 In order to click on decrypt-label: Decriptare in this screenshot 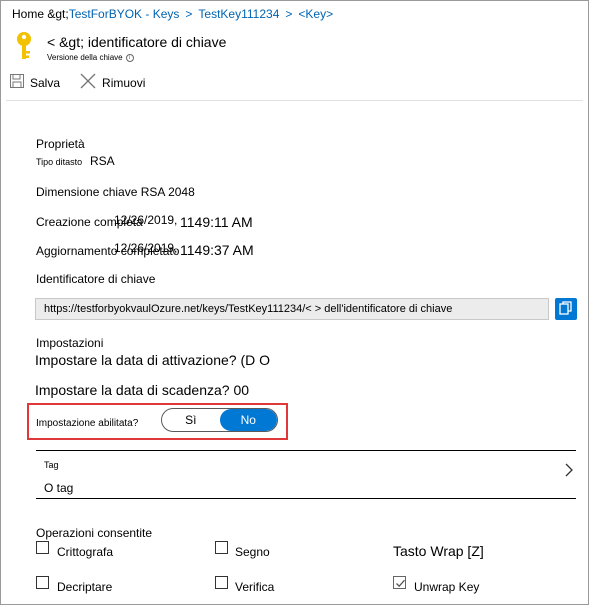, I will do `click(85, 587)`.